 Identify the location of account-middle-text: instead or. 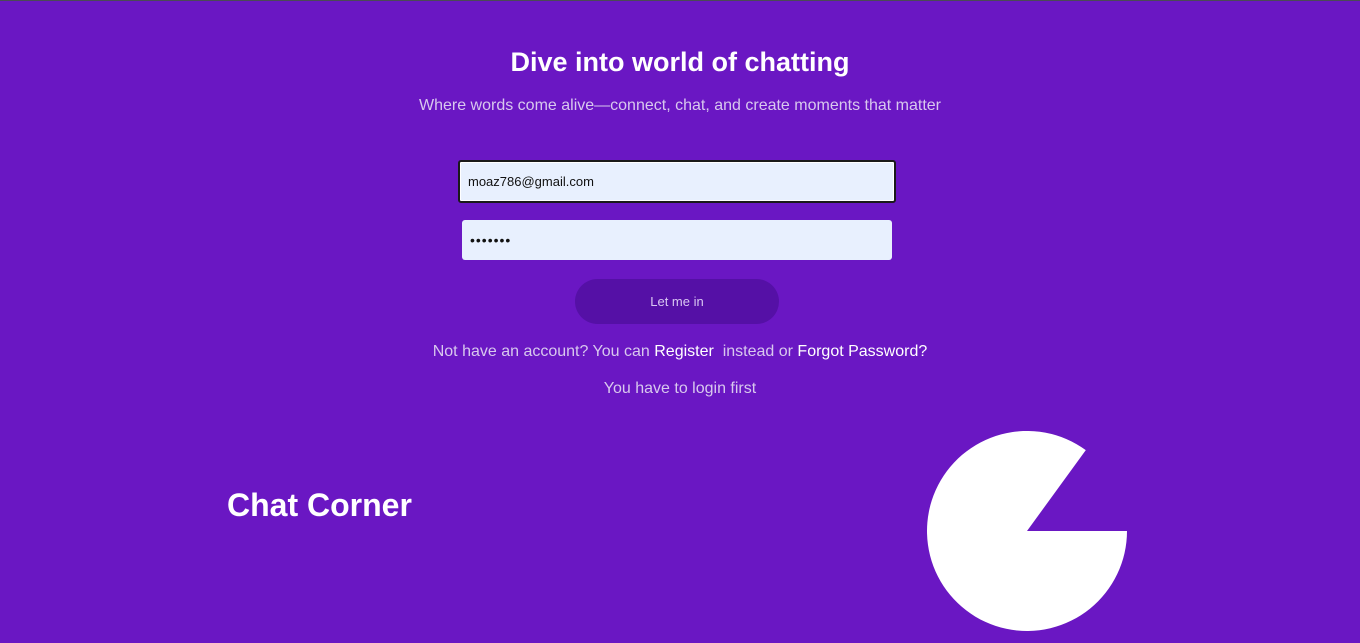
(755, 351).